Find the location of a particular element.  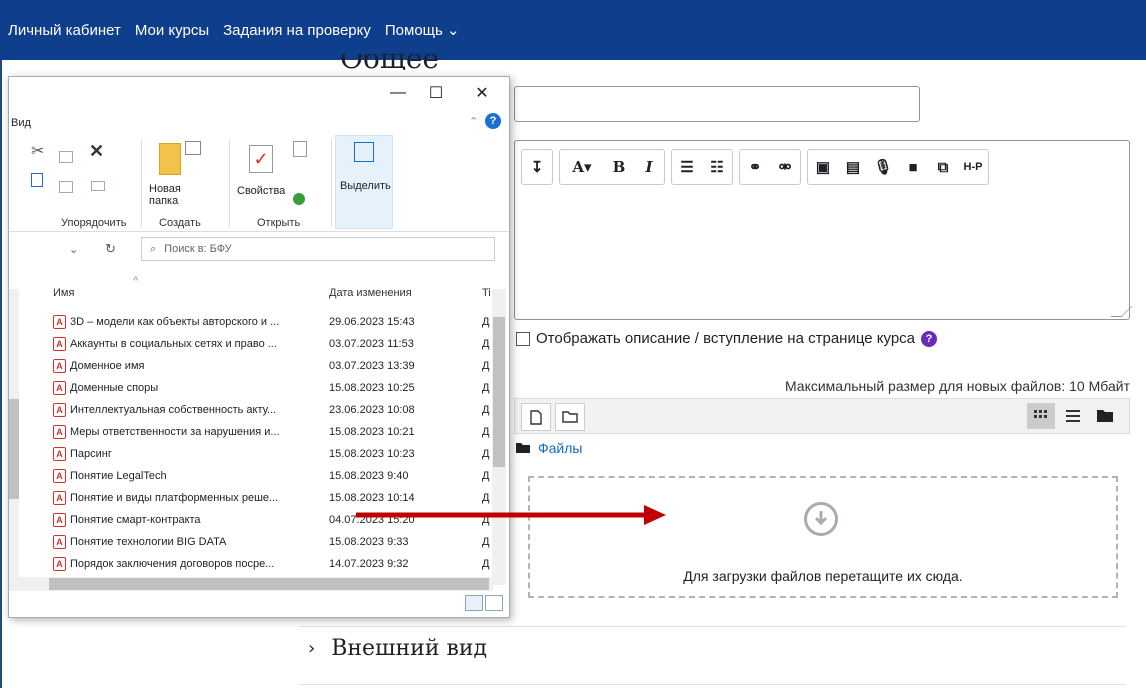

nav-pane-scrollbar is located at coordinates (14, 434).